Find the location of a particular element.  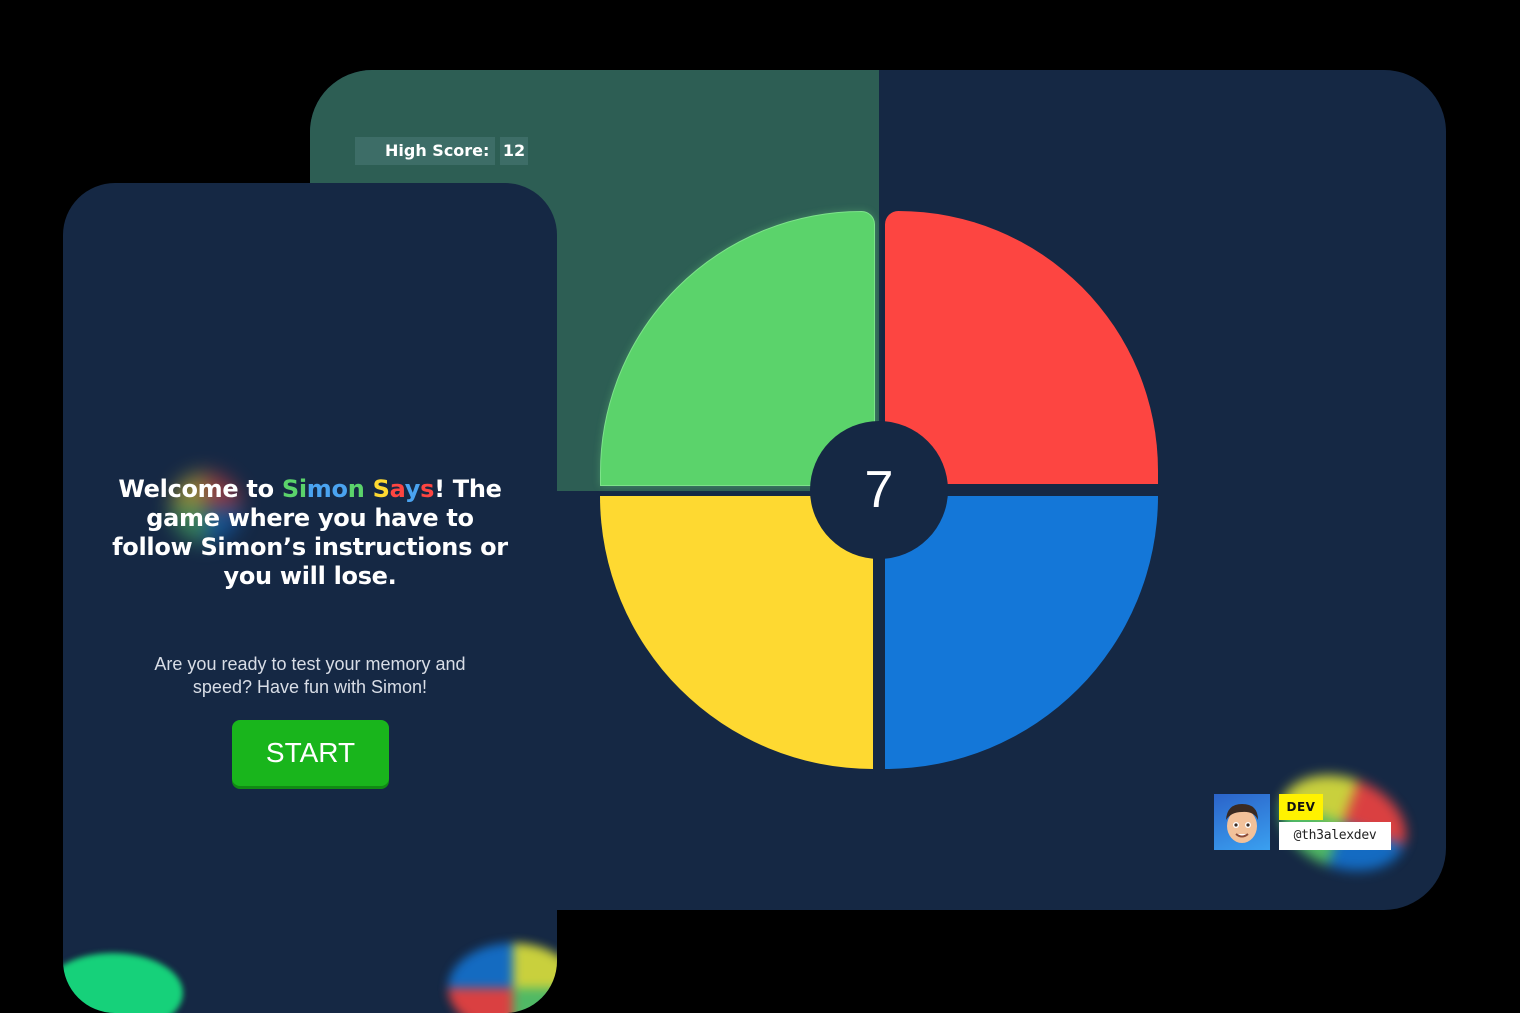

brand-name: Simon Says is located at coordinates (358, 489).